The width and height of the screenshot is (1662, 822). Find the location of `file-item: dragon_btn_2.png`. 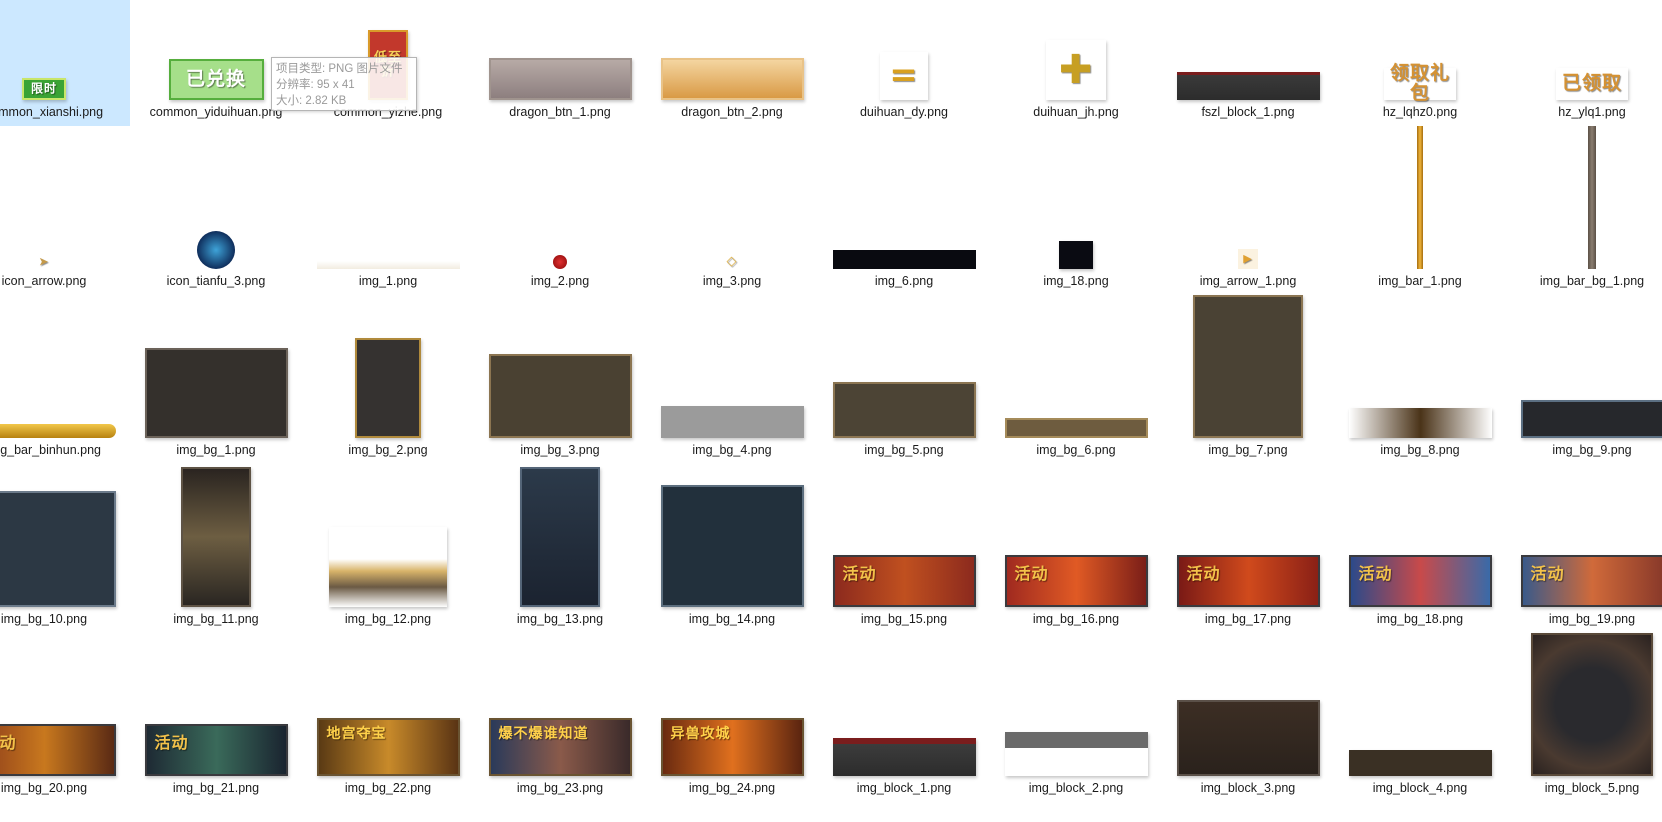

file-item: dragon_btn_2.png is located at coordinates (732, 63).